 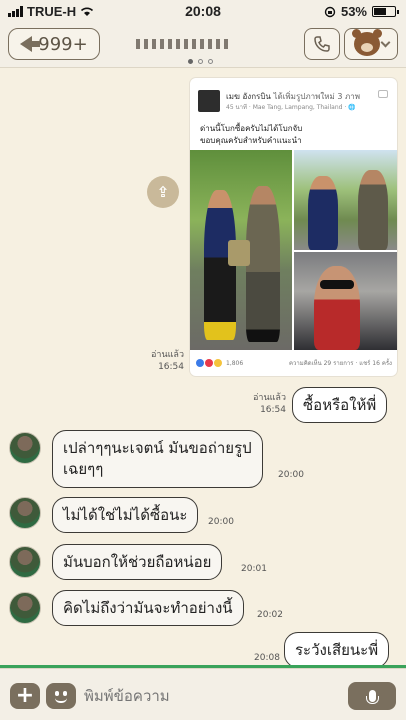 What do you see at coordinates (385, 11) in the screenshot?
I see `battery-icon` at bounding box center [385, 11].